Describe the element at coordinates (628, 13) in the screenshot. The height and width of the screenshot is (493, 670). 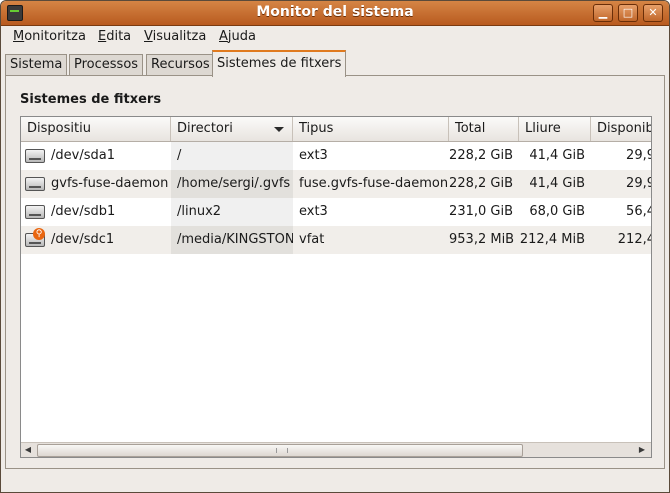
I see `maximize-button: □` at that location.